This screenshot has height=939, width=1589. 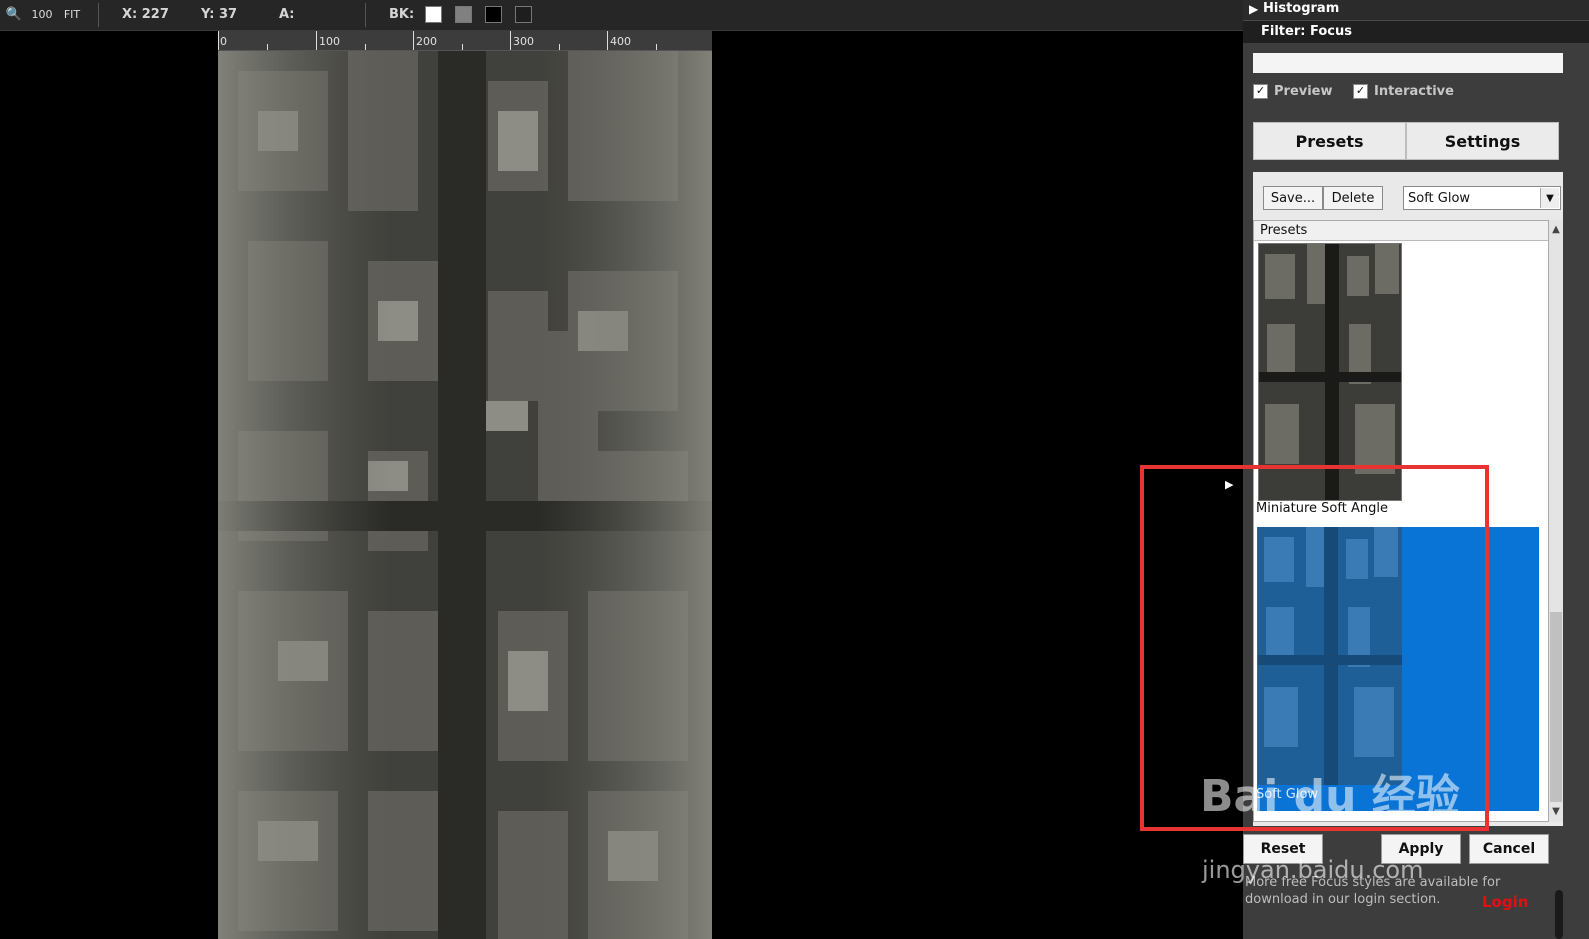 What do you see at coordinates (1353, 198) in the screenshot?
I see `delete-preset-button: Delete` at bounding box center [1353, 198].